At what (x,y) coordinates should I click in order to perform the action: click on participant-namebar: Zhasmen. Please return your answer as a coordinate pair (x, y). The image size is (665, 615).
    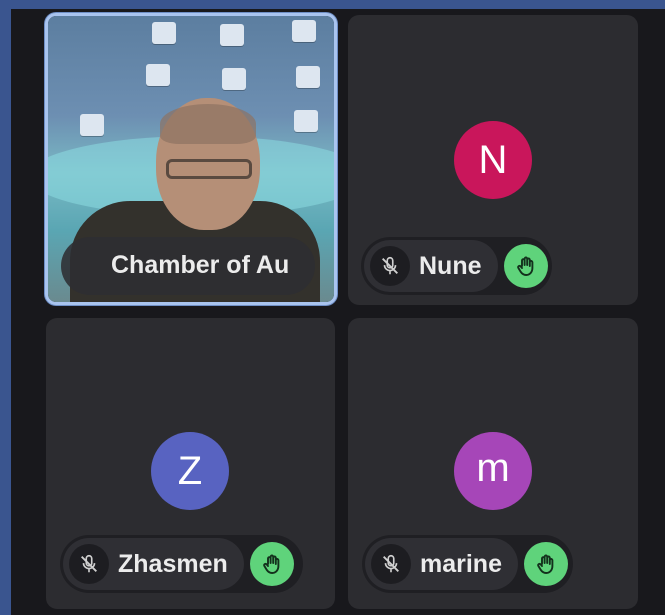
    Looking at the image, I should click on (181, 564).